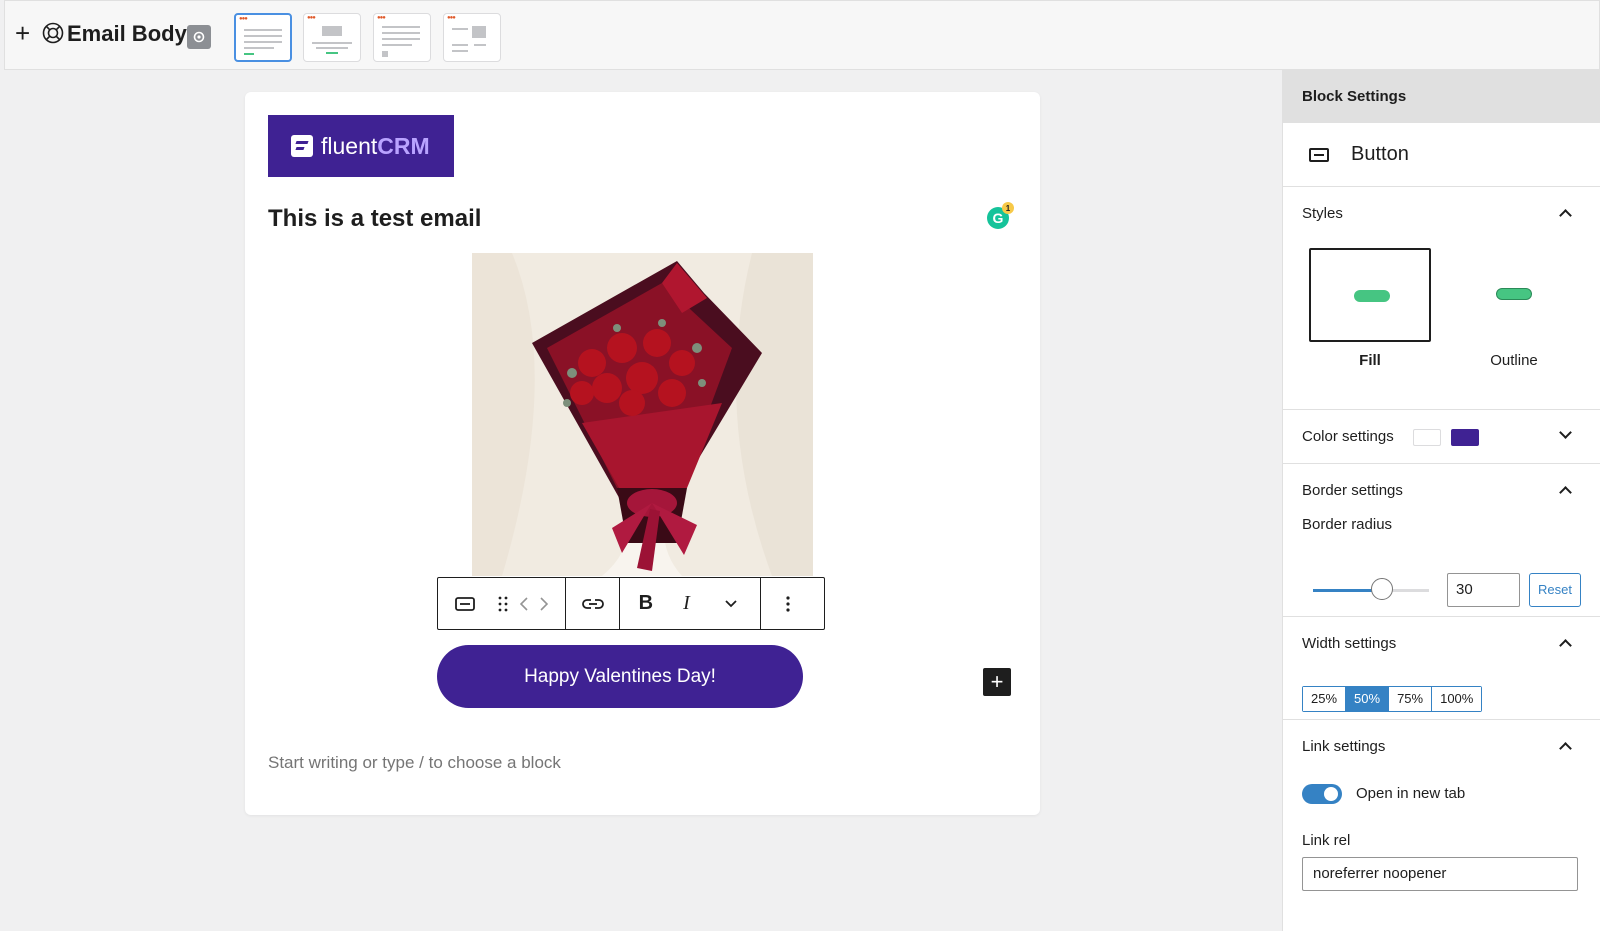 This screenshot has width=1600, height=931. I want to click on move-right-icon, so click(544, 603).